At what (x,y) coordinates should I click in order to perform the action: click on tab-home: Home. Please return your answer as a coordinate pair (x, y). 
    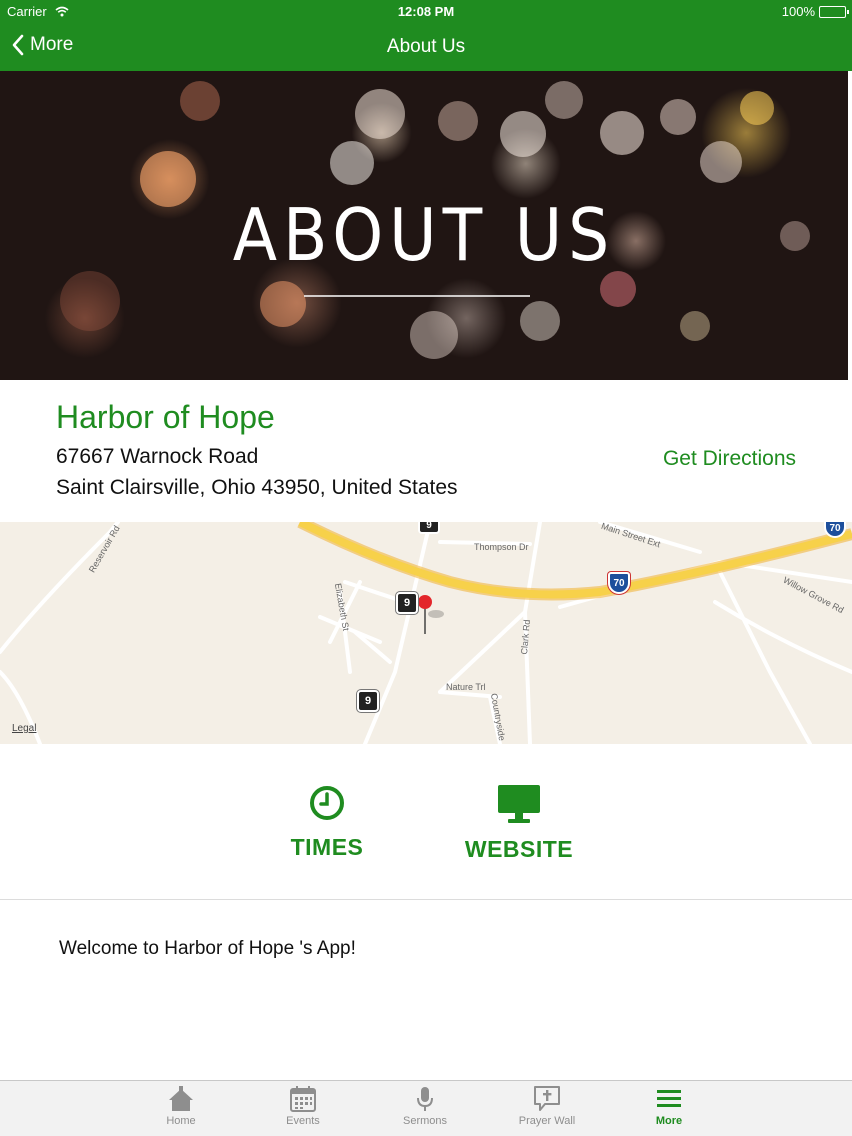
    Looking at the image, I should click on (181, 1106).